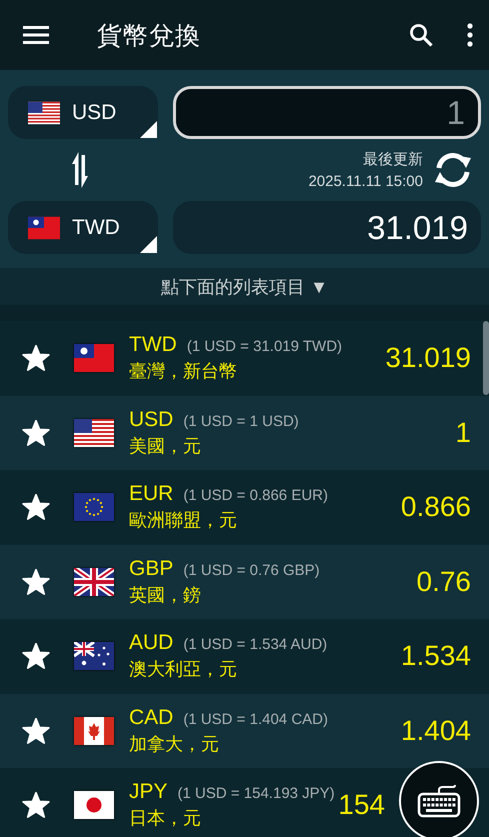 This screenshot has height=837, width=489. Describe the element at coordinates (435, 730) in the screenshot. I see `converted-value: 1.404` at that location.